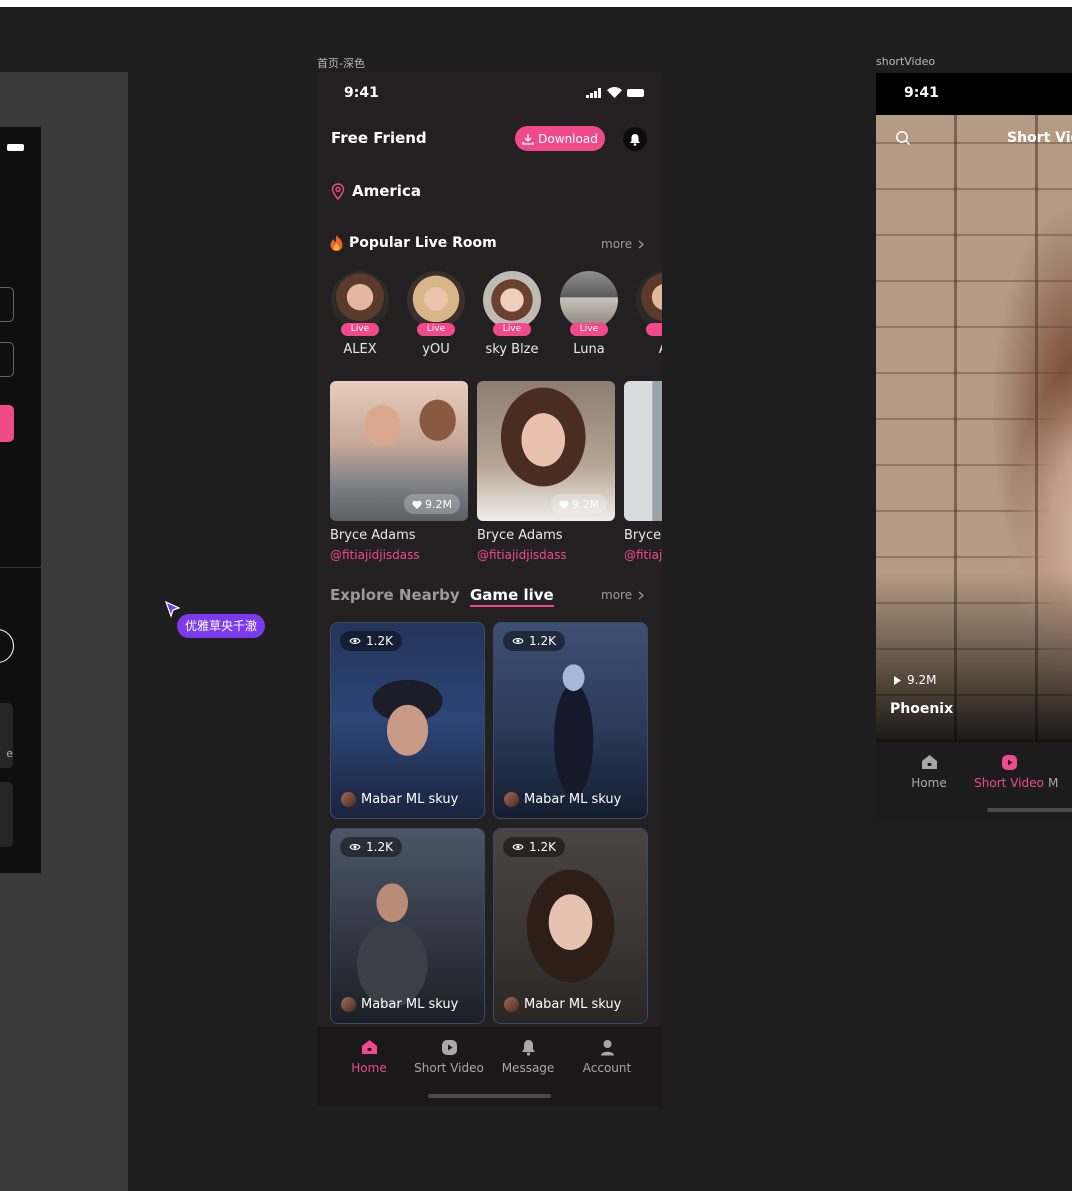 Image resolution: width=1072 pixels, height=1191 pixels. What do you see at coordinates (903, 138) in the screenshot?
I see `search-icon` at bounding box center [903, 138].